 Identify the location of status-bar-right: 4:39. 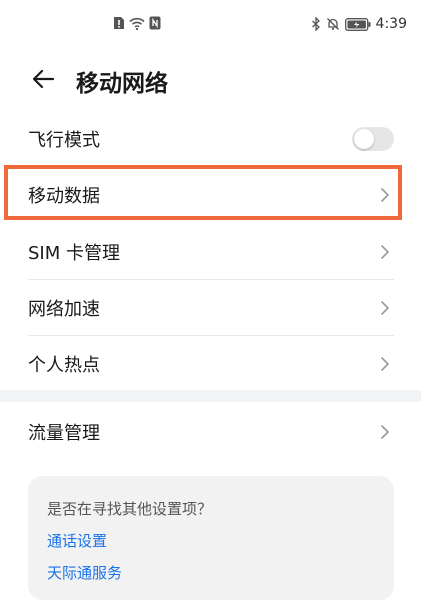
(359, 24).